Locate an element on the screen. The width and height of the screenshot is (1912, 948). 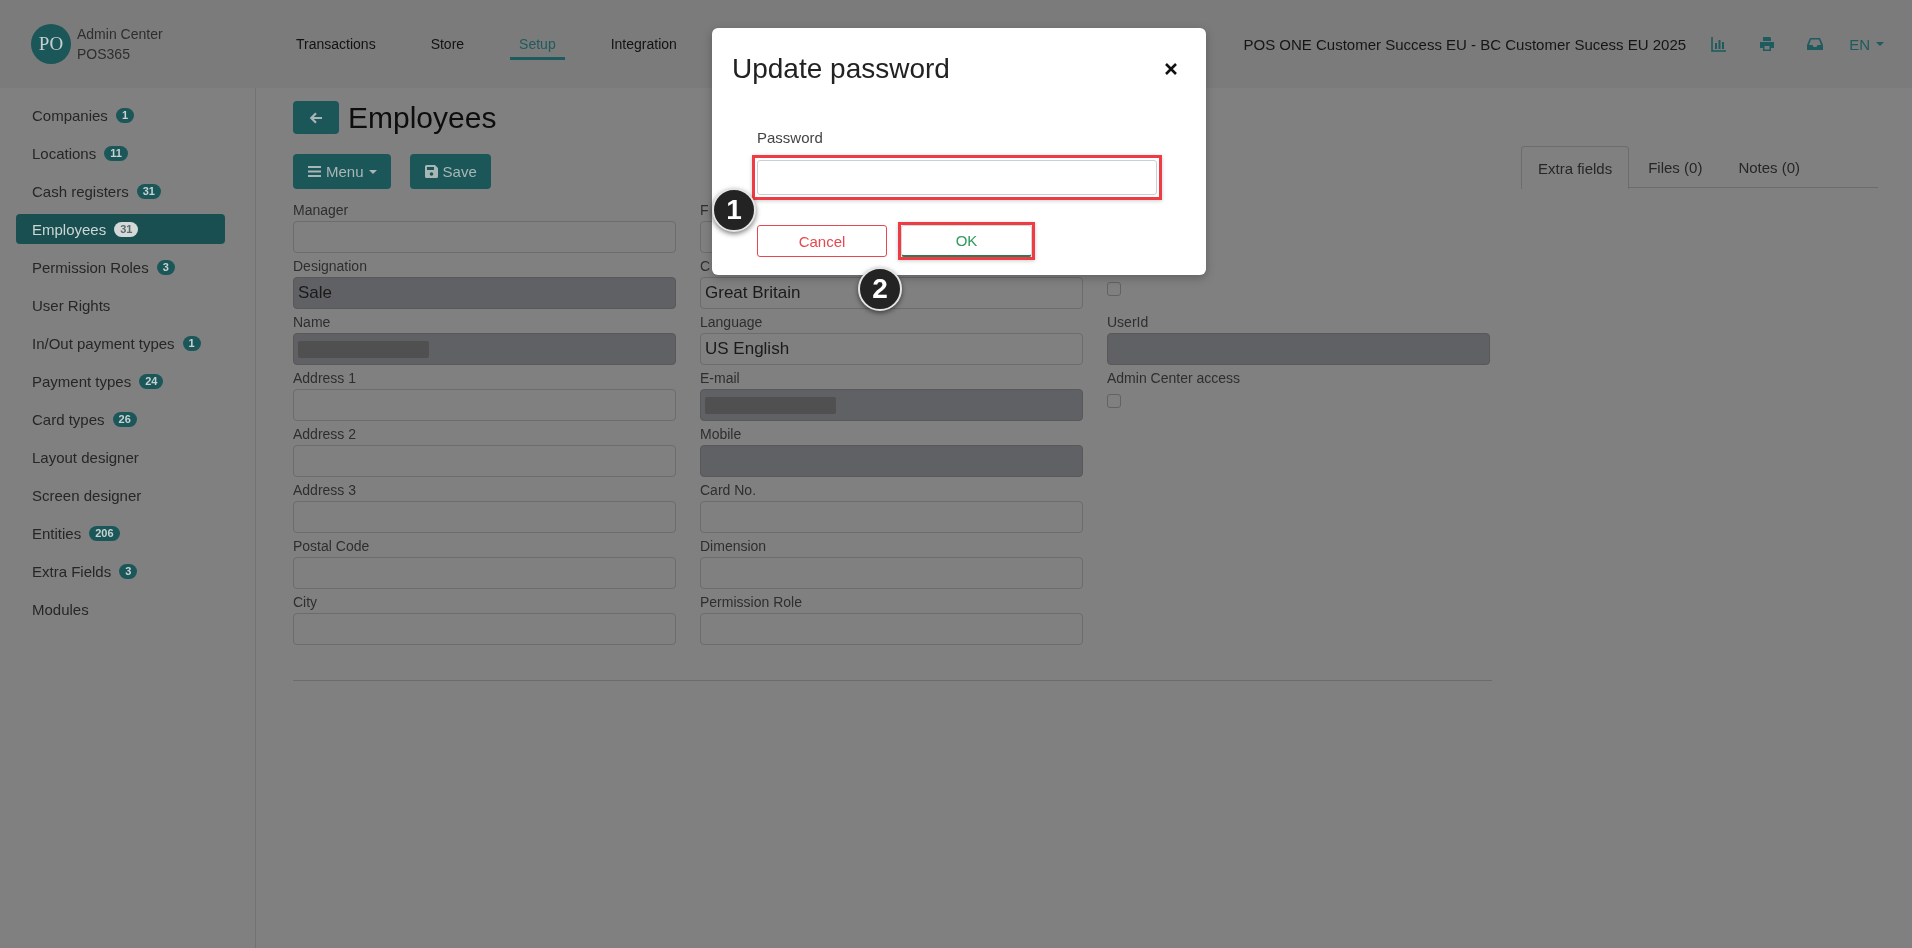
sidebar-item: Entities 206 is located at coordinates (120, 533).